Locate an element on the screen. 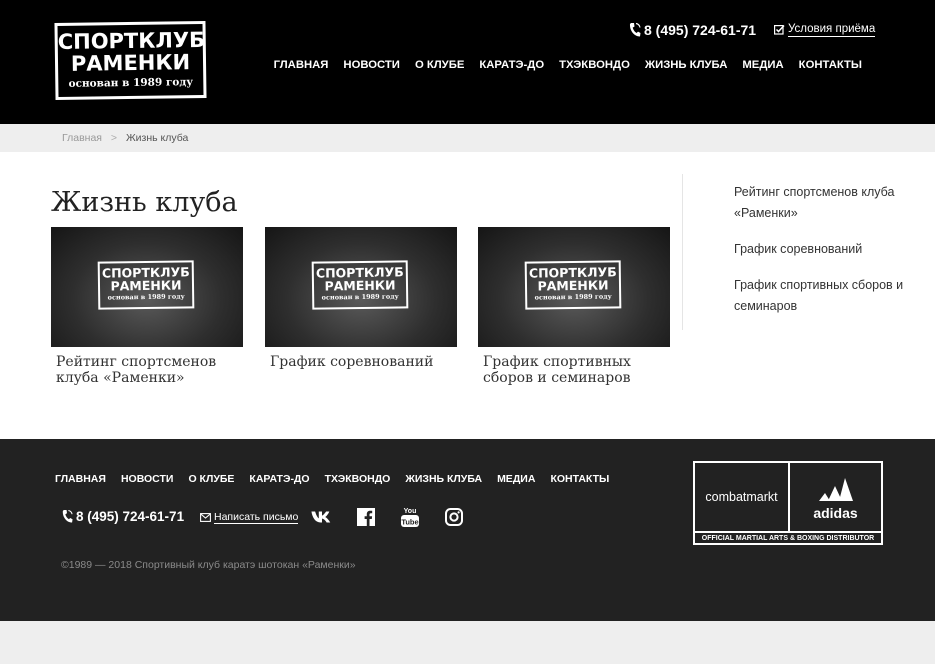 Image resolution: width=935 pixels, height=664 pixels. sidebar-divider is located at coordinates (682, 252).